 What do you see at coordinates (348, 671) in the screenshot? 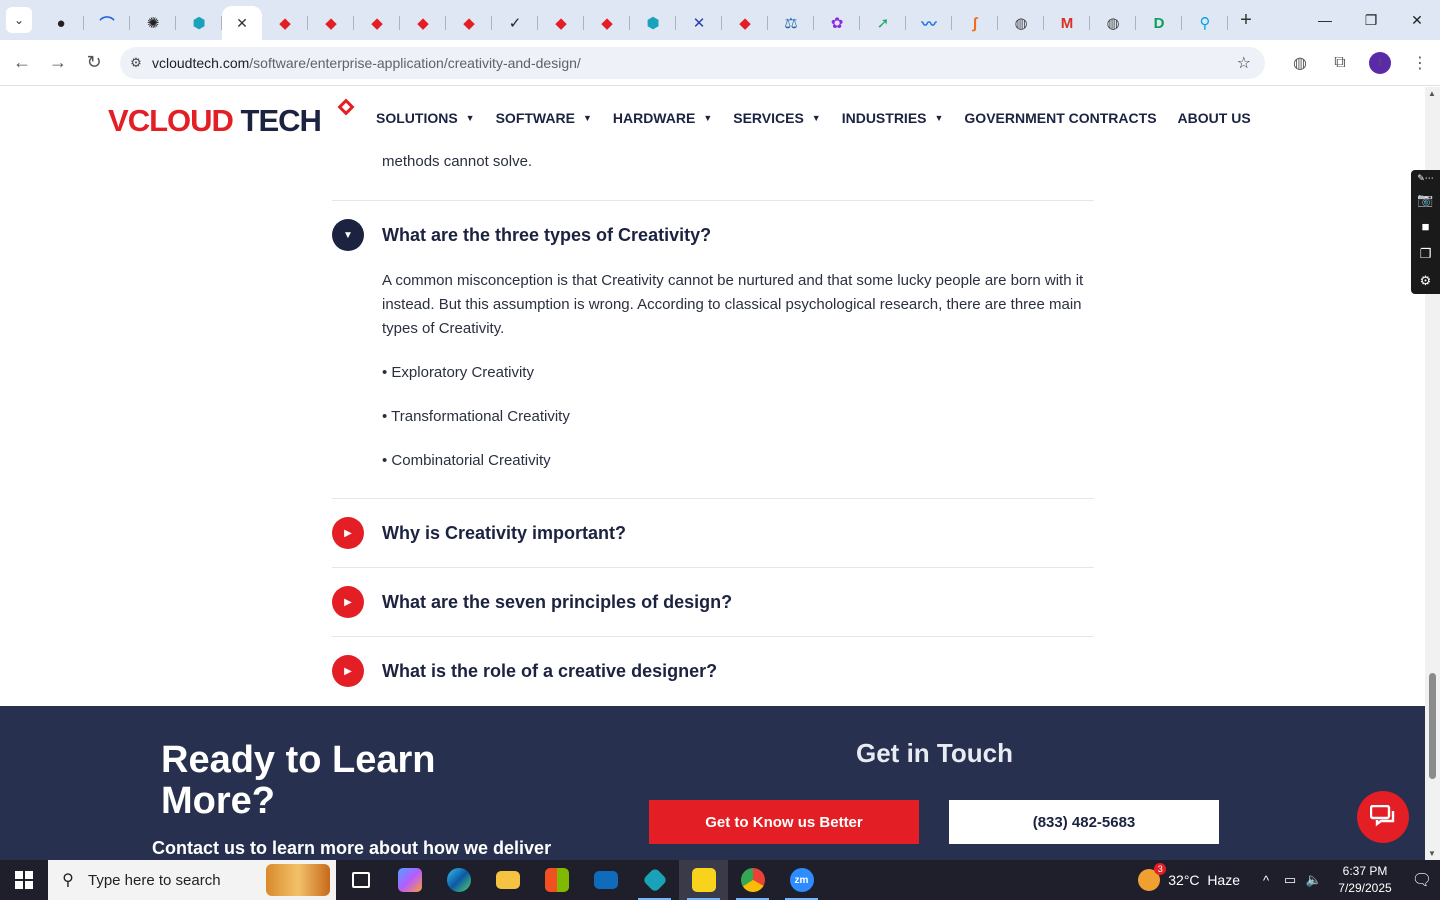
I see `play-icon: ▶` at bounding box center [348, 671].